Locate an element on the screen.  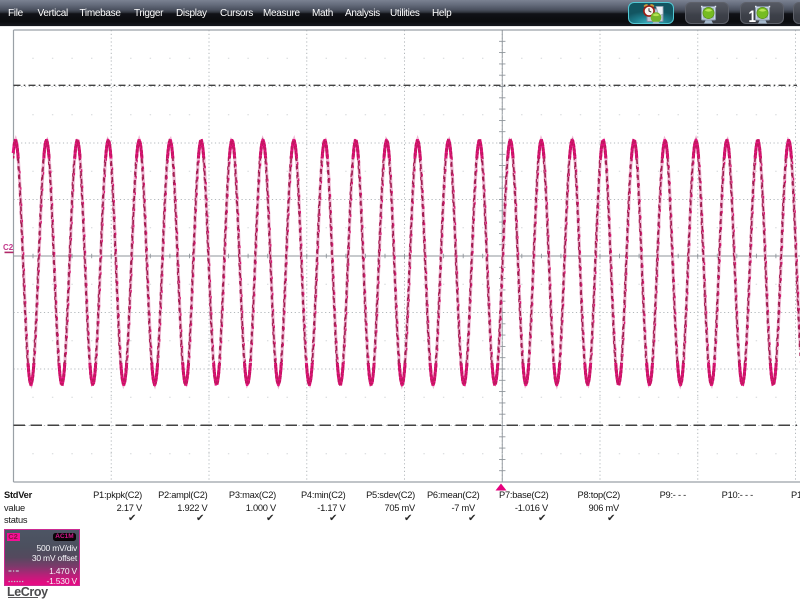
svg-text: 1 is located at coordinates (752, 15).